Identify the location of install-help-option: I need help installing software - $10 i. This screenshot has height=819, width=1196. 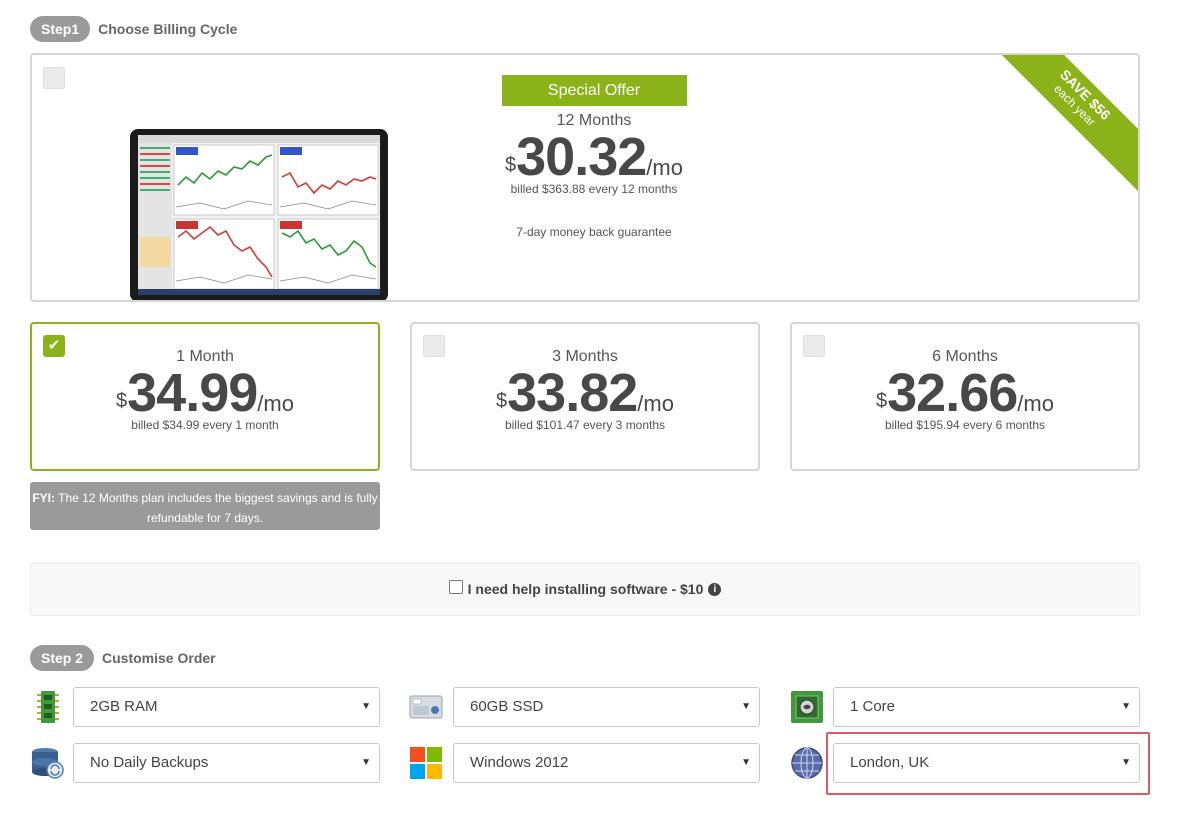
(585, 589).